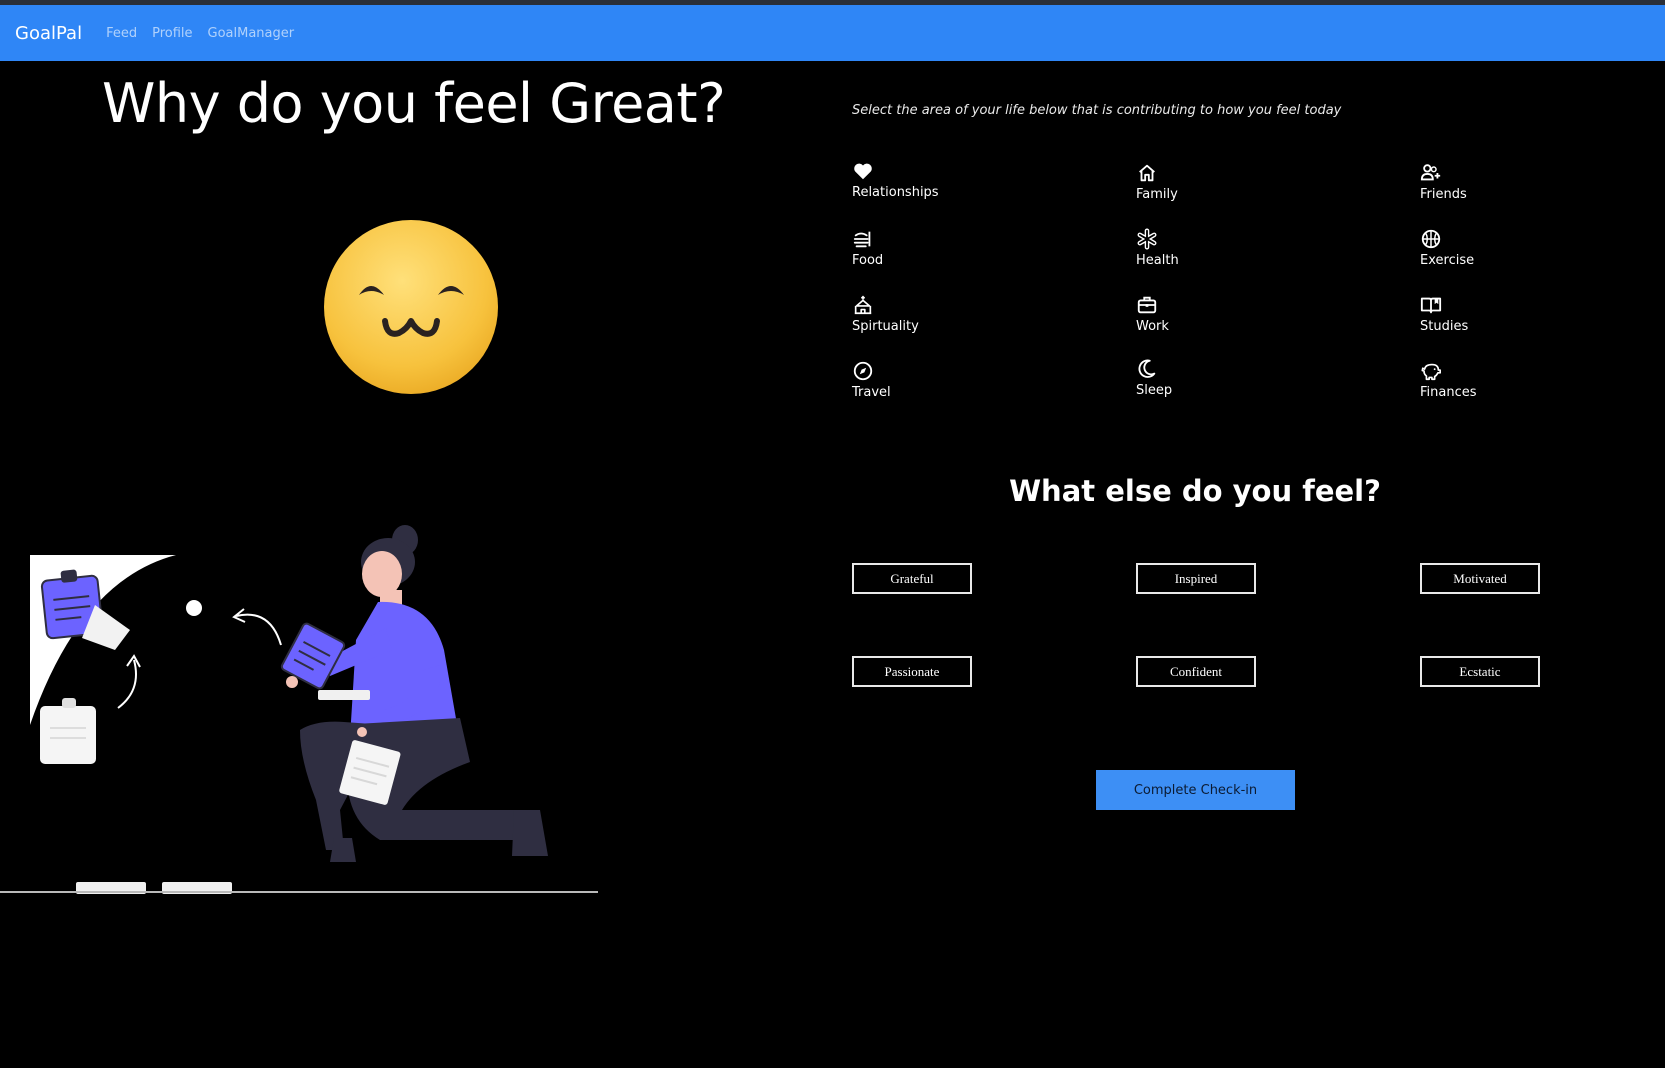 The height and width of the screenshot is (1068, 1665). Describe the element at coordinates (832, 33) in the screenshot. I see `navbar: GoalPal Feed Profile GoalManager` at that location.